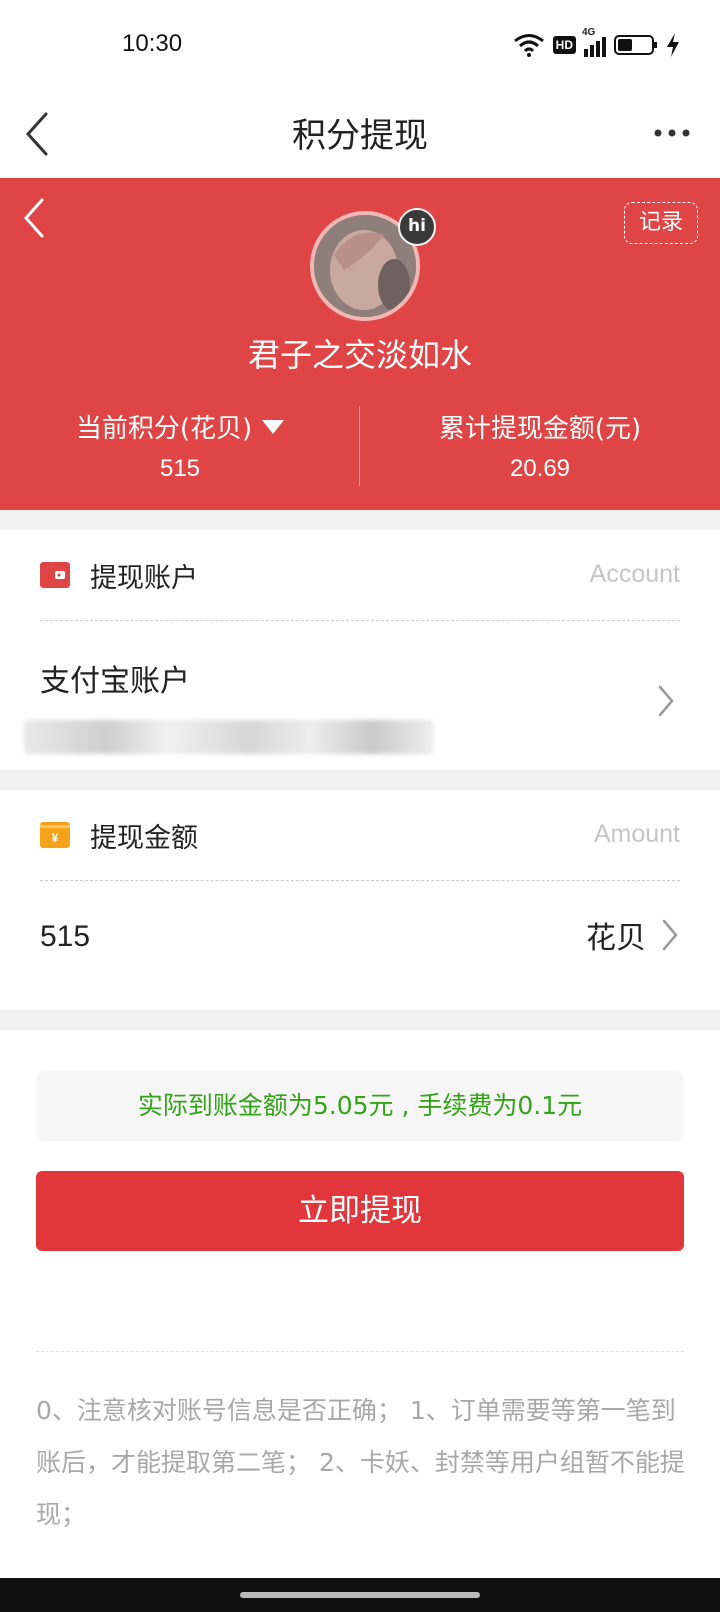 The width and height of the screenshot is (720, 1612). I want to click on total-value: 20.69, so click(540, 468).